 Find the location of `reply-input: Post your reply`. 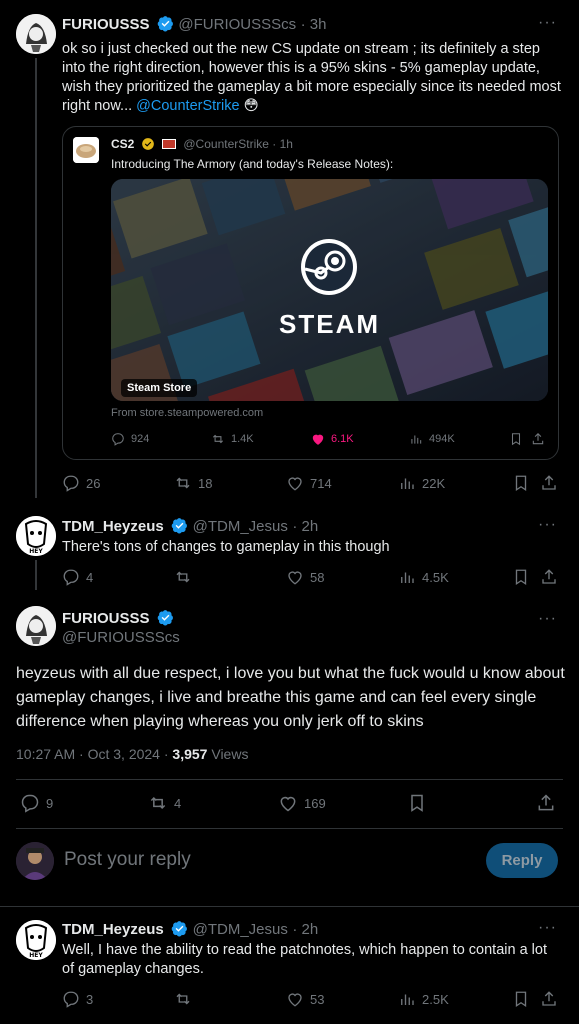

reply-input: Post your reply is located at coordinates (127, 860).